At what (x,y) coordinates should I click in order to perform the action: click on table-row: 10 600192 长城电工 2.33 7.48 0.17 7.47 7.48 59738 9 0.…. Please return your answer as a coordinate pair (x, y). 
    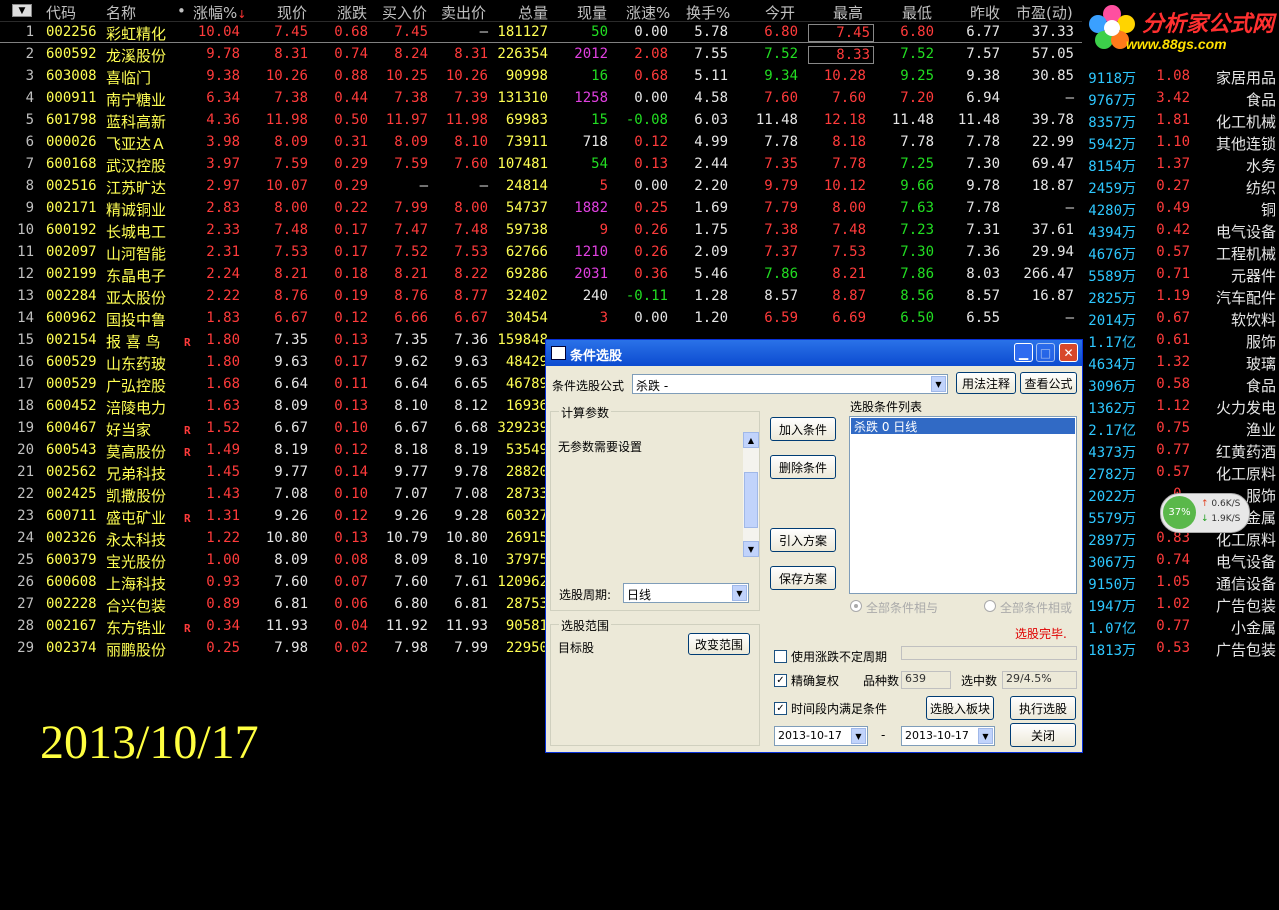
    Looking at the image, I should click on (639, 231).